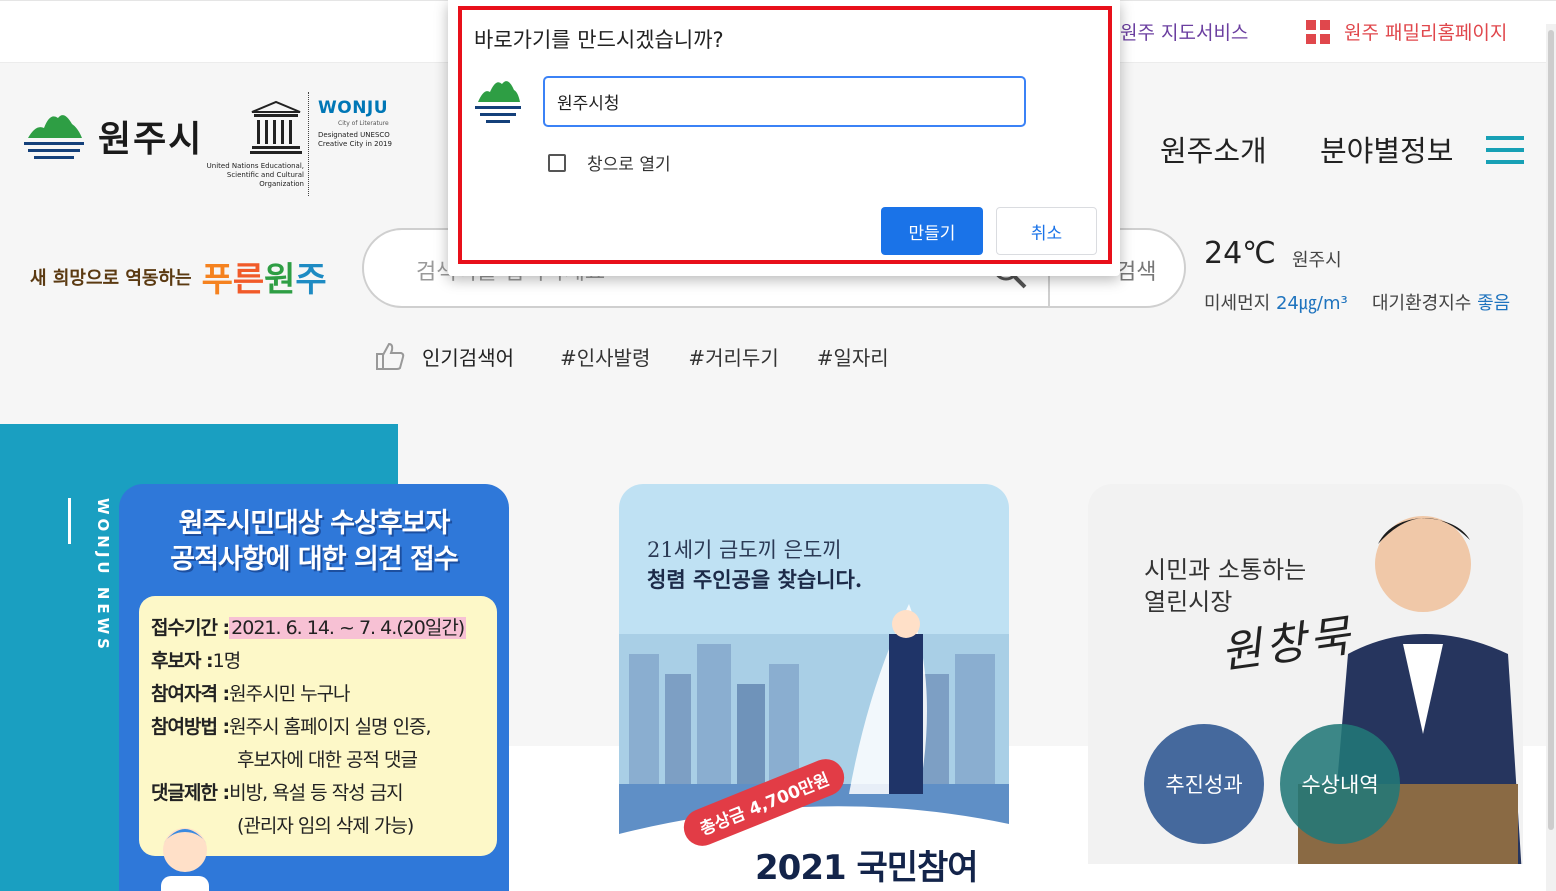 The width and height of the screenshot is (1556, 891). I want to click on unesco-temple-icon, so click(276, 127).